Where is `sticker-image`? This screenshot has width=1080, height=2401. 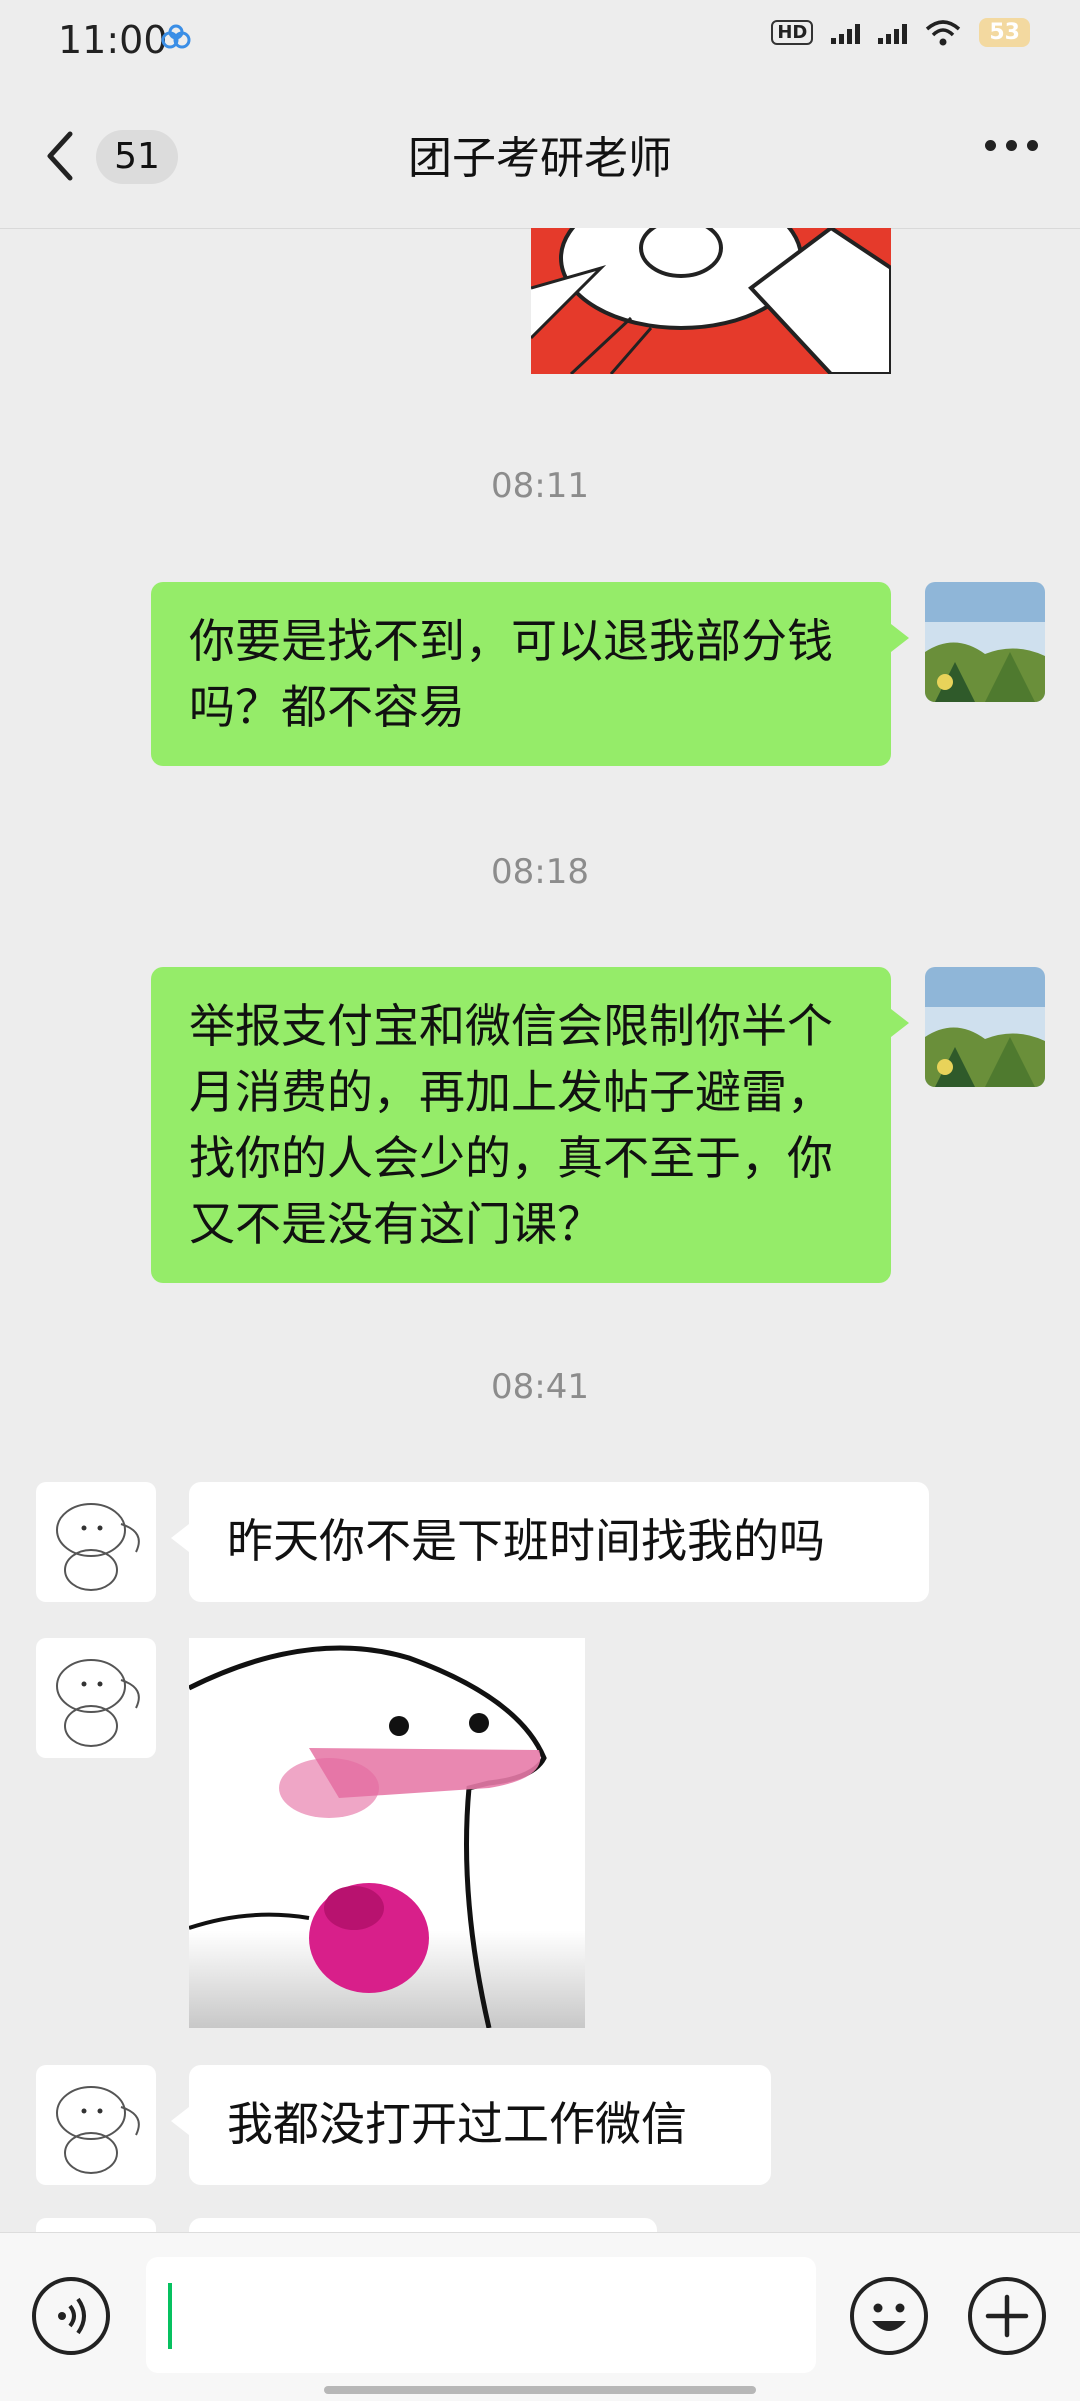
sticker-image is located at coordinates (387, 1833).